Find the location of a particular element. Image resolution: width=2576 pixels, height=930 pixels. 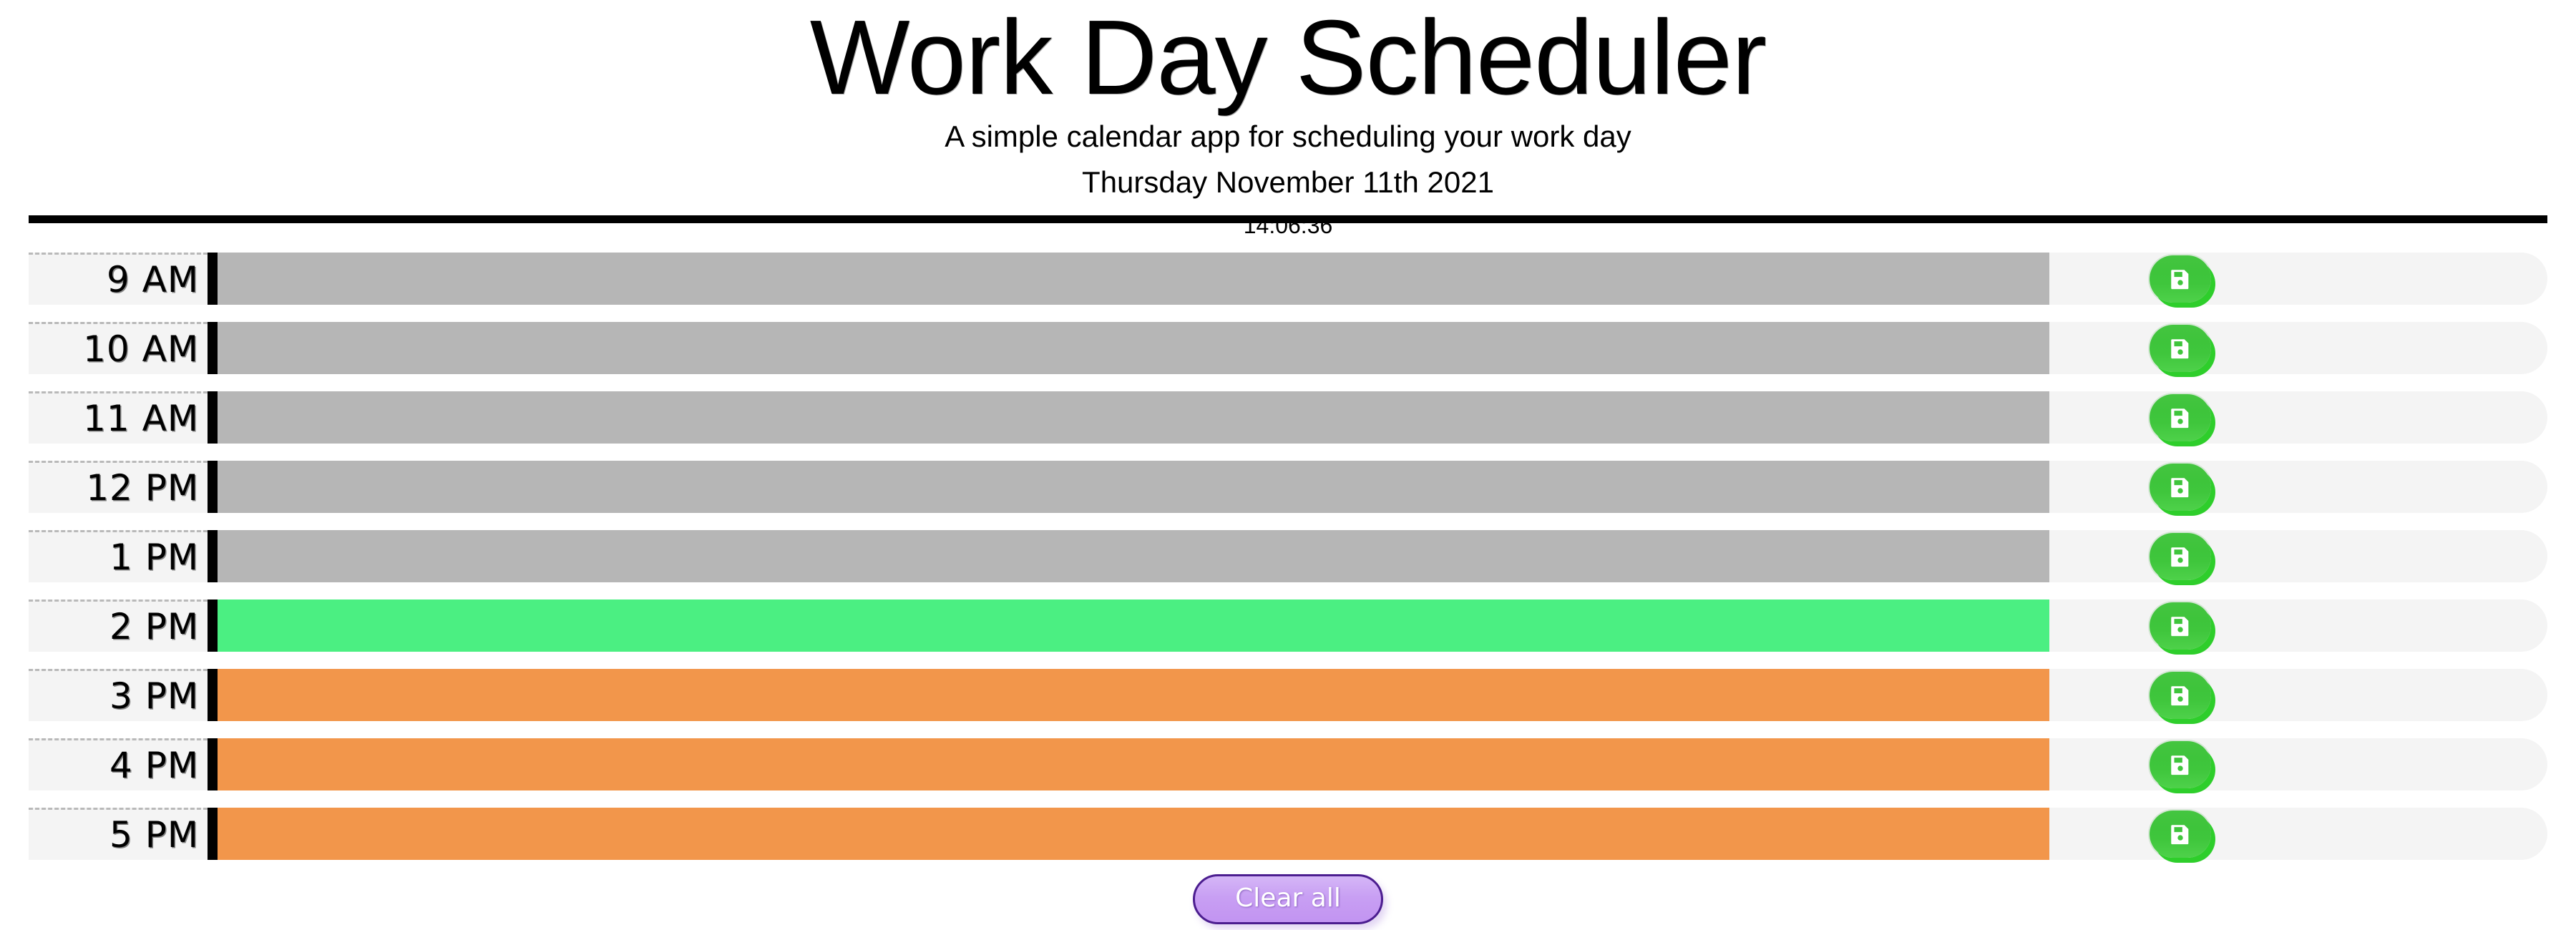

time-block: 2 PM is located at coordinates (1288, 625).